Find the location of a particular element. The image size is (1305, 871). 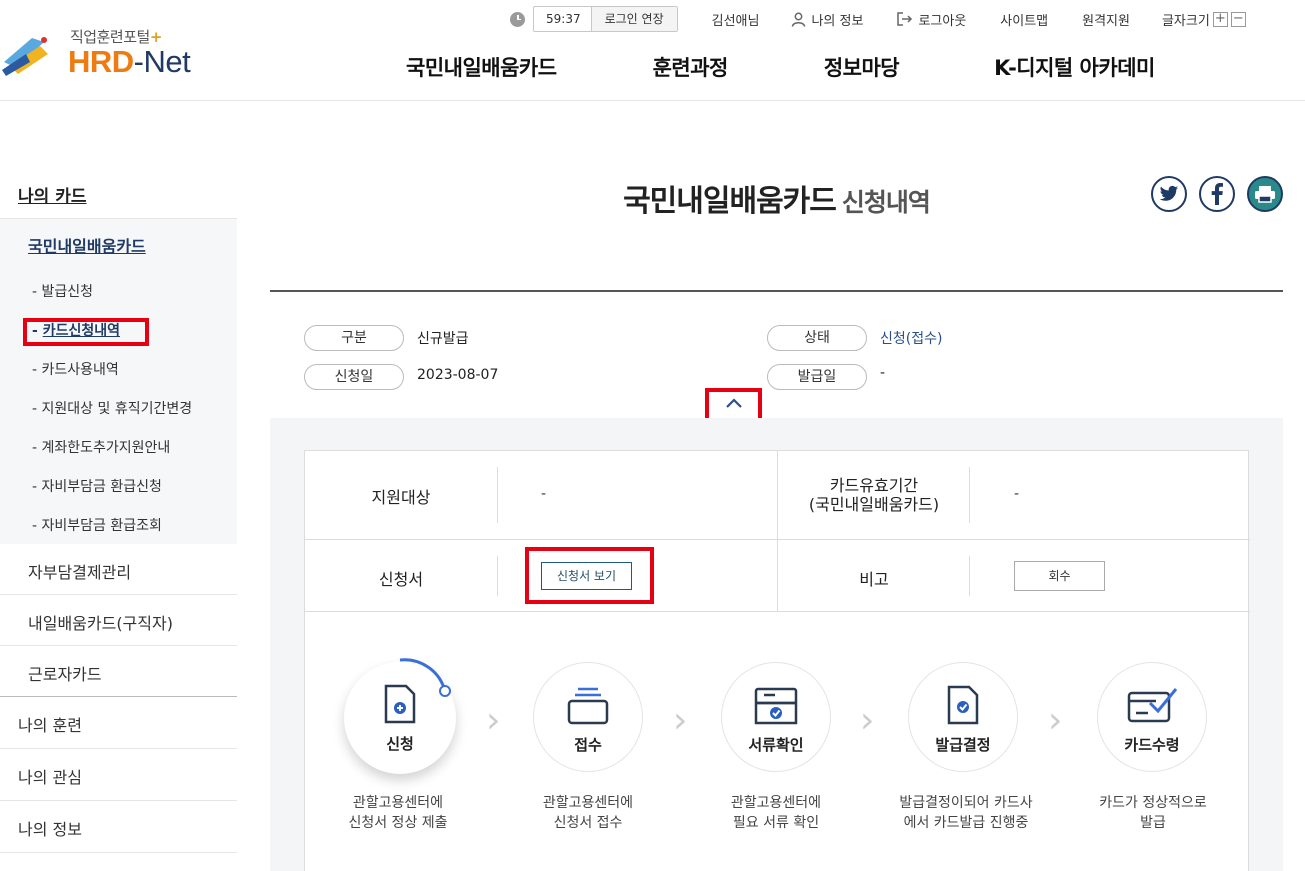

sidebar-my-interest: 나의 관심 is located at coordinates (118, 775).